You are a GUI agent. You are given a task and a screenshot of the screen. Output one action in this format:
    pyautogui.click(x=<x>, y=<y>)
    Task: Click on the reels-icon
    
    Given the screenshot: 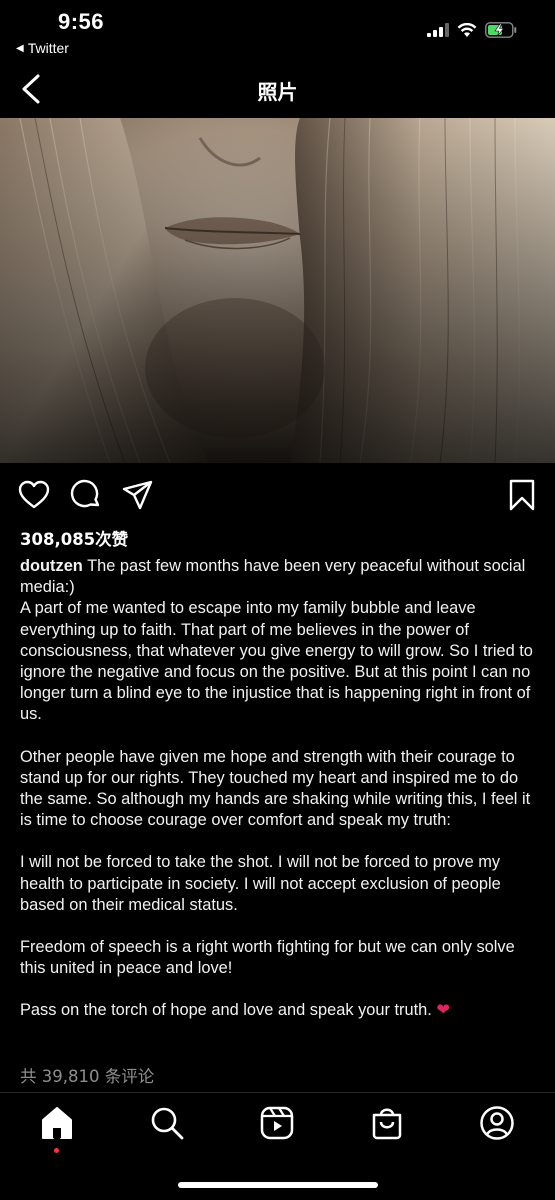 What is the action you would take?
    pyautogui.click(x=277, y=1123)
    